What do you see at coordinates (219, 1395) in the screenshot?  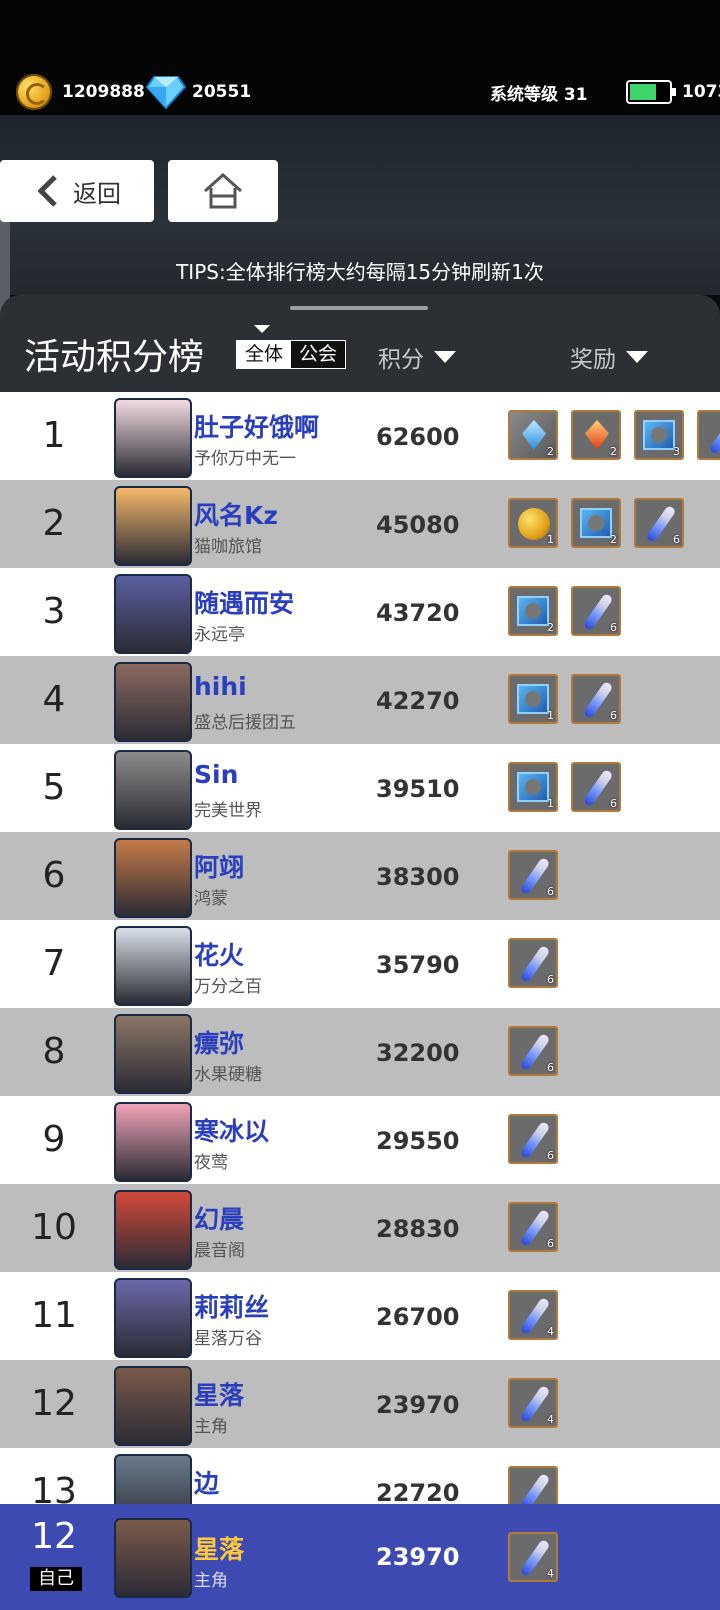 I see `player-name: 星落` at bounding box center [219, 1395].